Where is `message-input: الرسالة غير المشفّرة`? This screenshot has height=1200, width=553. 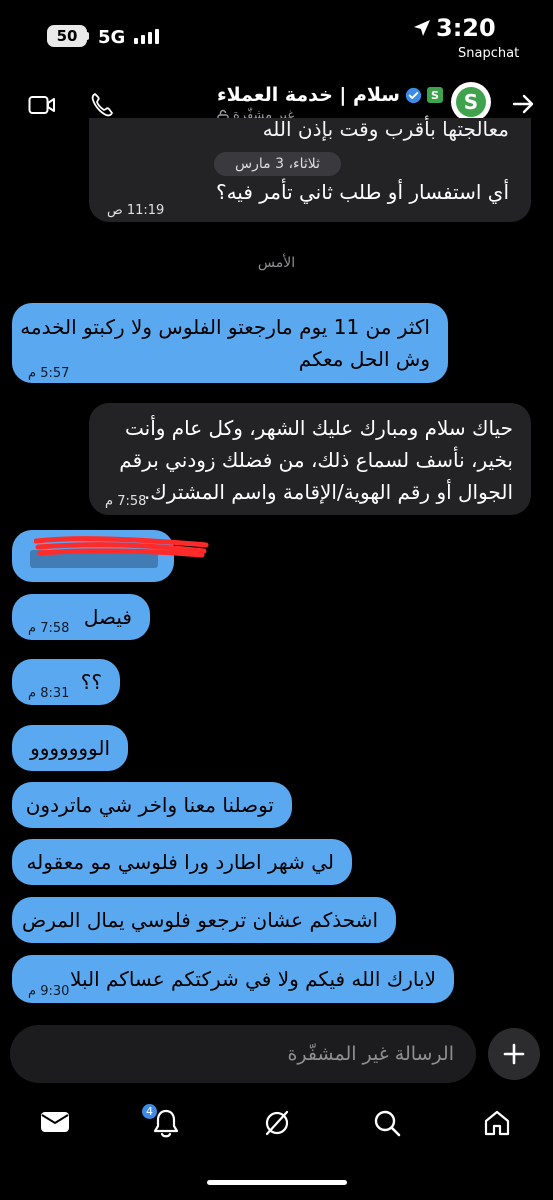
message-input: الرسالة غير المشفّرة is located at coordinates (243, 1054).